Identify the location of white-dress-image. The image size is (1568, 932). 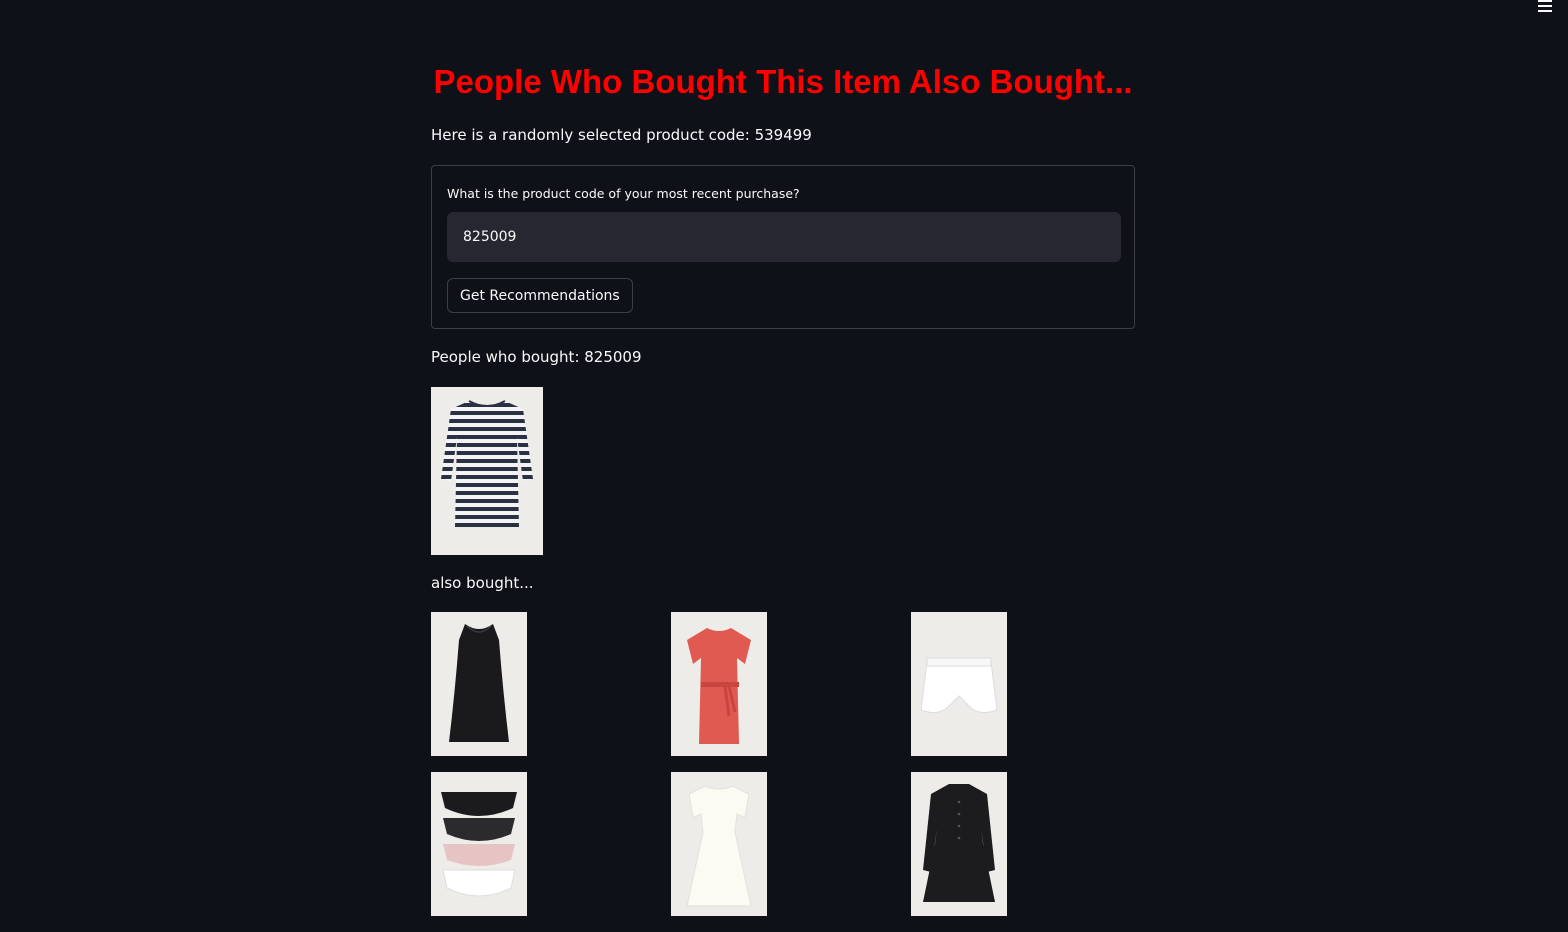
(719, 844).